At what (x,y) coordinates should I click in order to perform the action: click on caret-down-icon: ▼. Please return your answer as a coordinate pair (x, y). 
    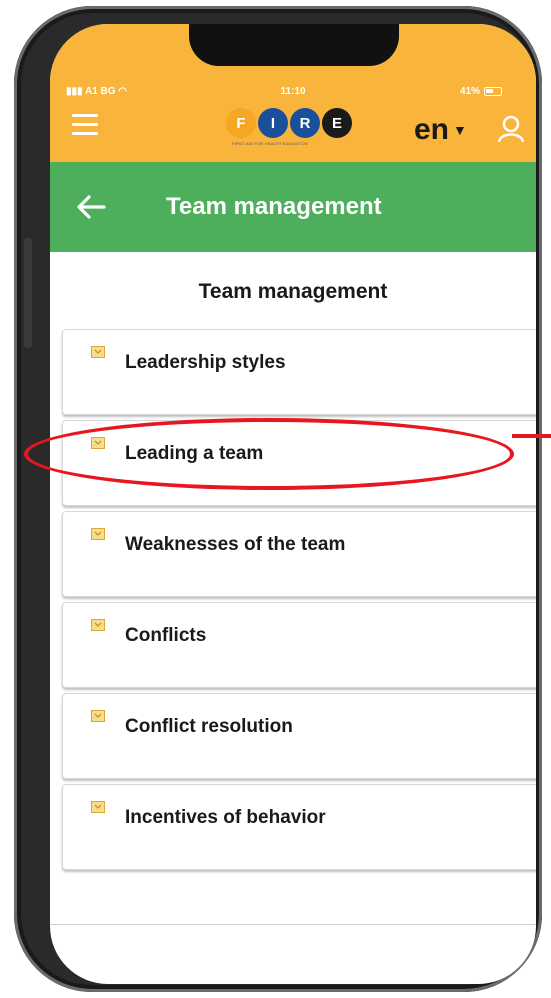
    Looking at the image, I should click on (460, 130).